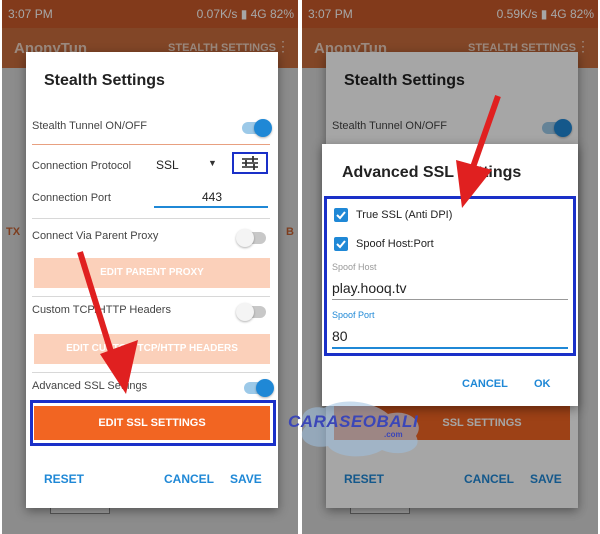  Describe the element at coordinates (353, 421) in the screenshot. I see `watermark-text: CARASEOBALI` at that location.